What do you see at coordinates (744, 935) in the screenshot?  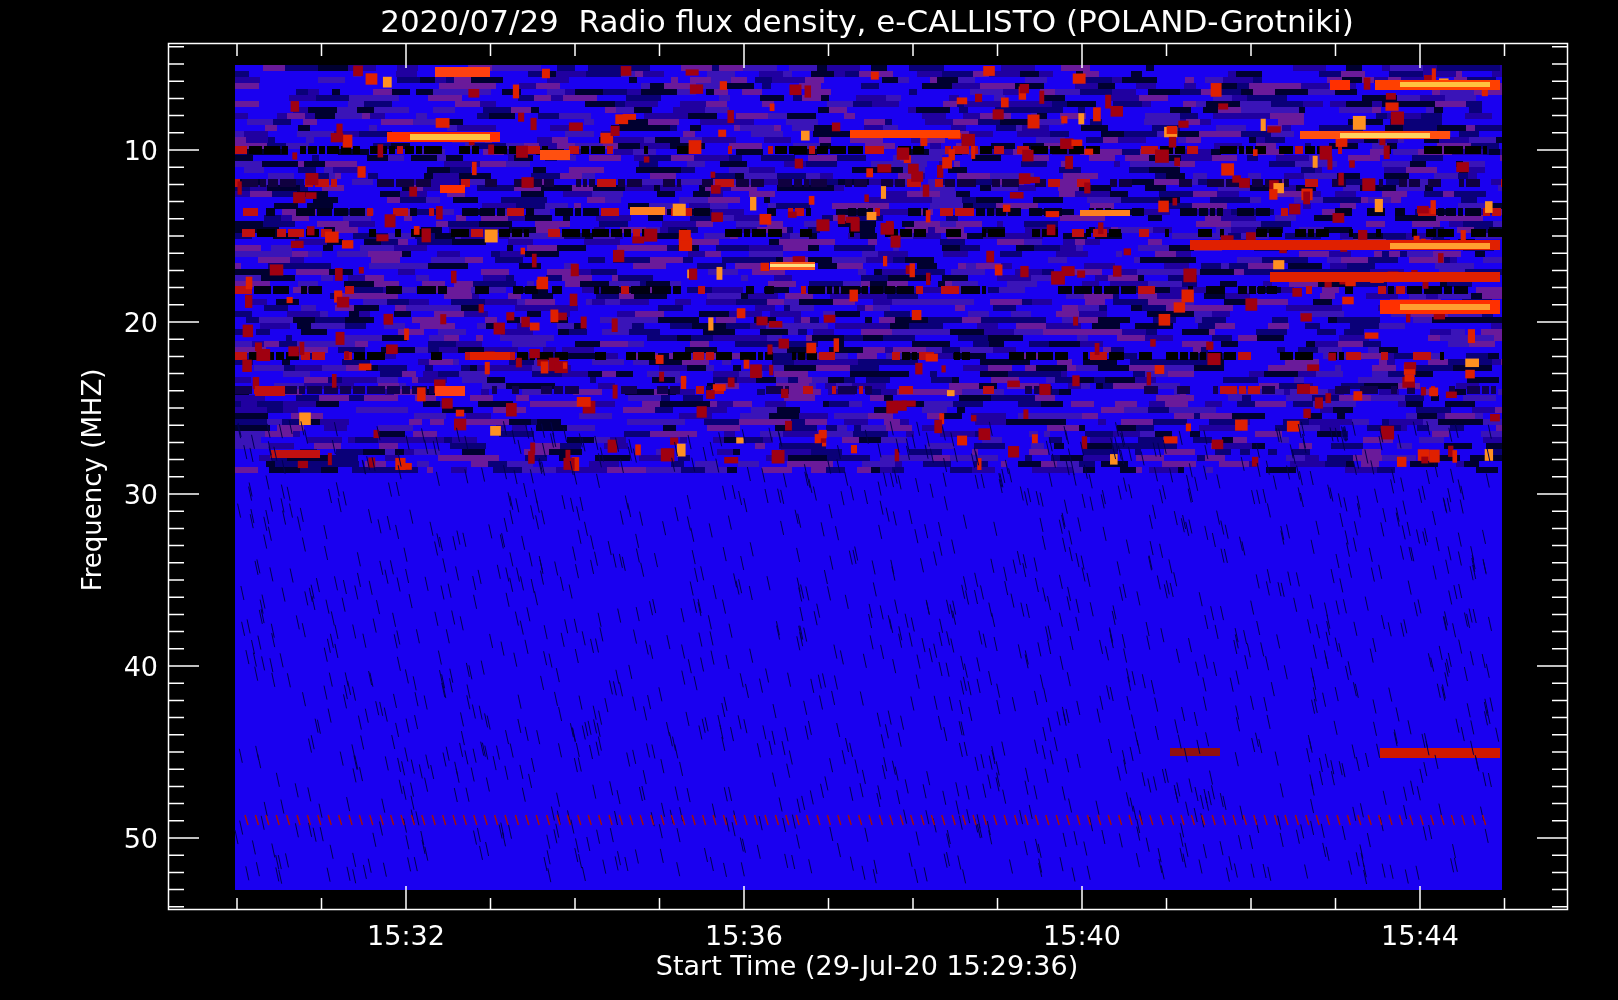 I see `x-tick-label: 15:36` at bounding box center [744, 935].